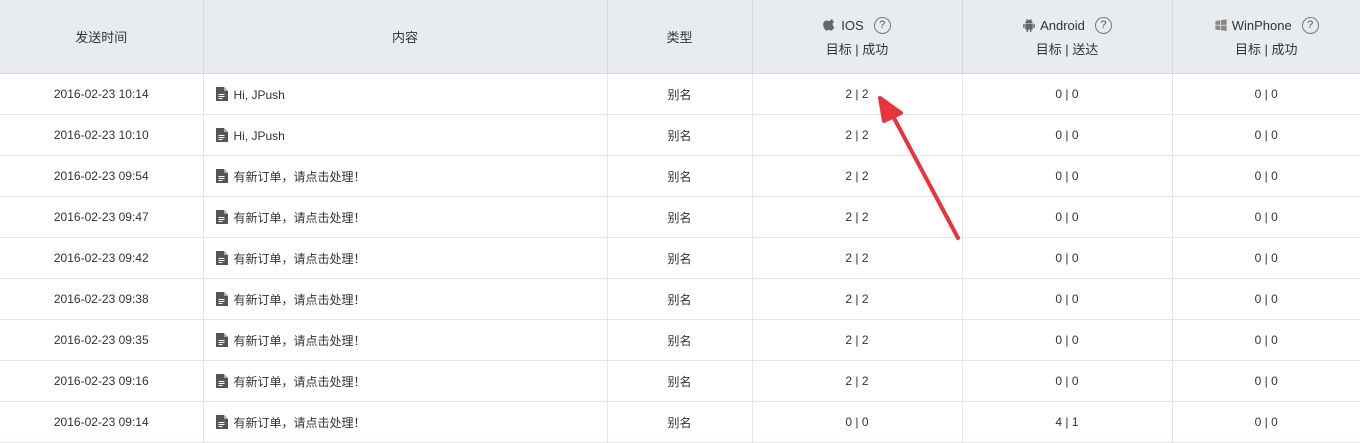 This screenshot has height=443, width=1360. What do you see at coordinates (857, 422) in the screenshot?
I see `cell-ios: 0 | 0` at bounding box center [857, 422].